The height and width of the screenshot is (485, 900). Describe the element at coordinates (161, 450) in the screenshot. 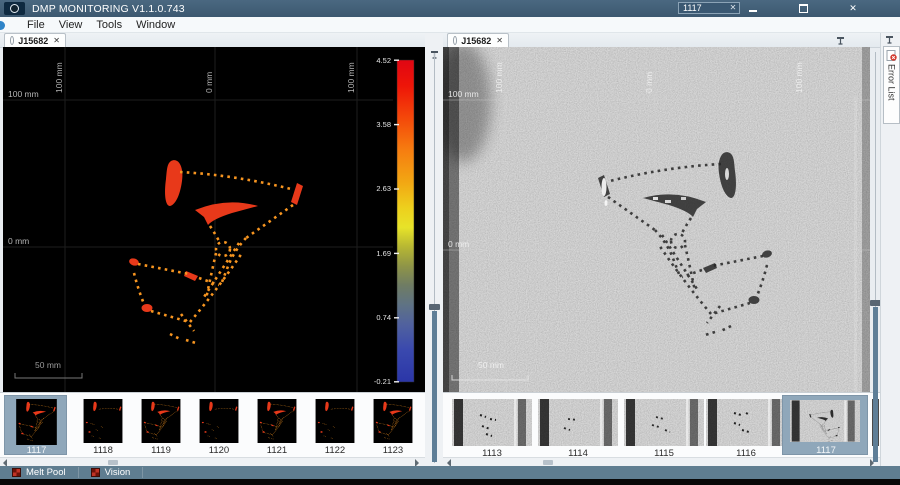

I see `melt-thumb-label: 1119` at that location.